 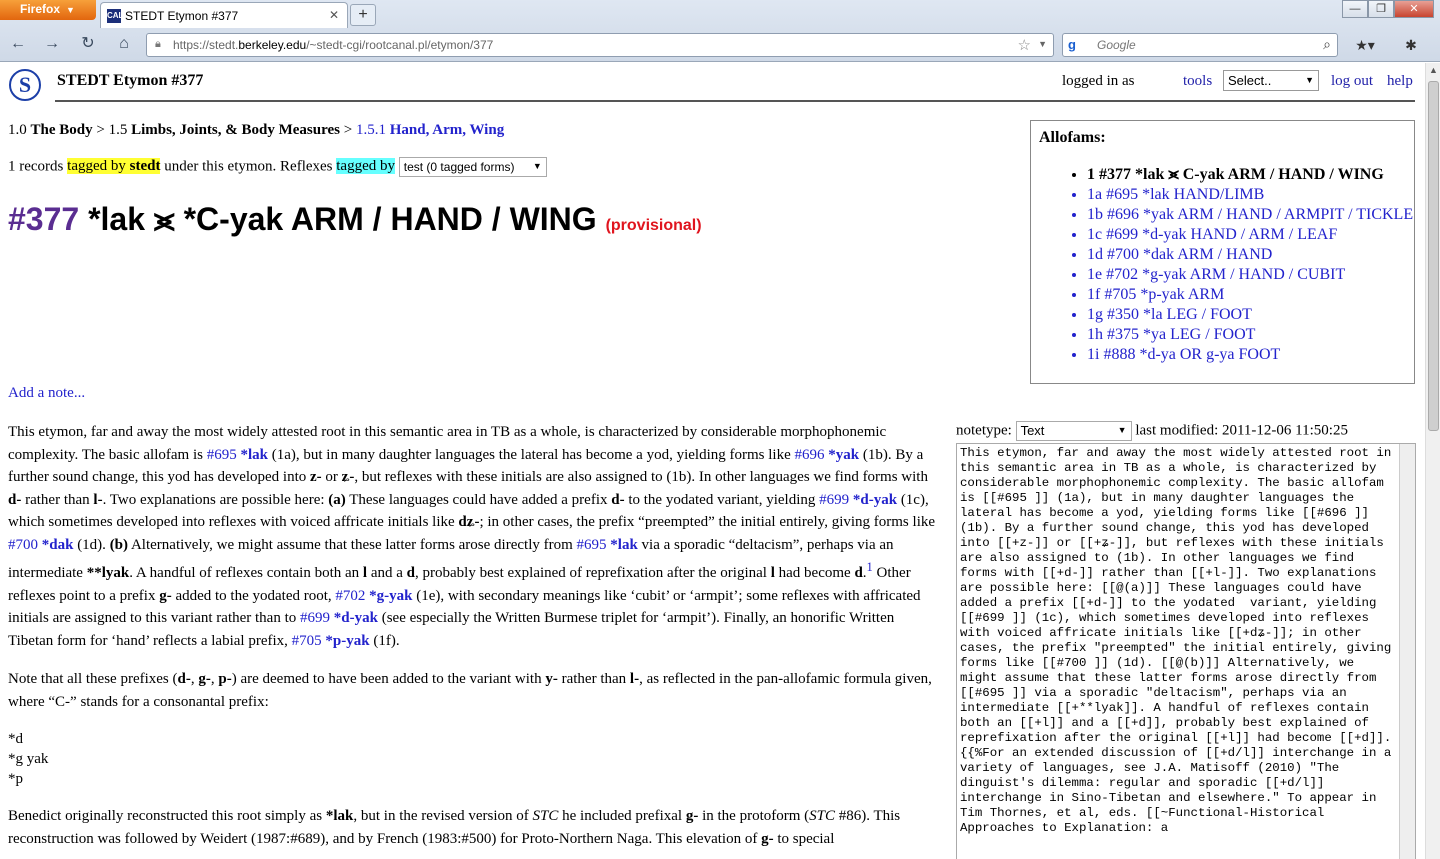 I want to click on allofam-item: 1h #375 *ya LEG / FOOT, so click(x=1246, y=335).